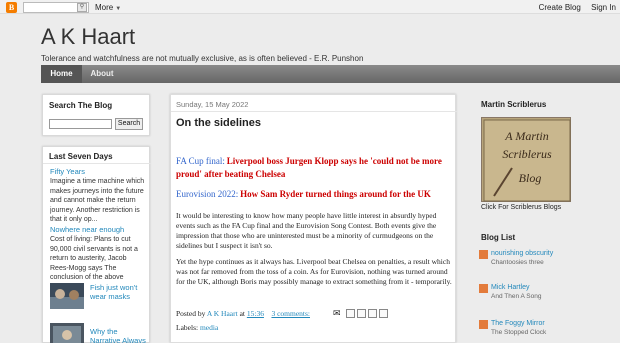 This screenshot has width=620, height=343. Describe the element at coordinates (330, 74) in the screenshot. I see `tab-bar: Home About` at that location.